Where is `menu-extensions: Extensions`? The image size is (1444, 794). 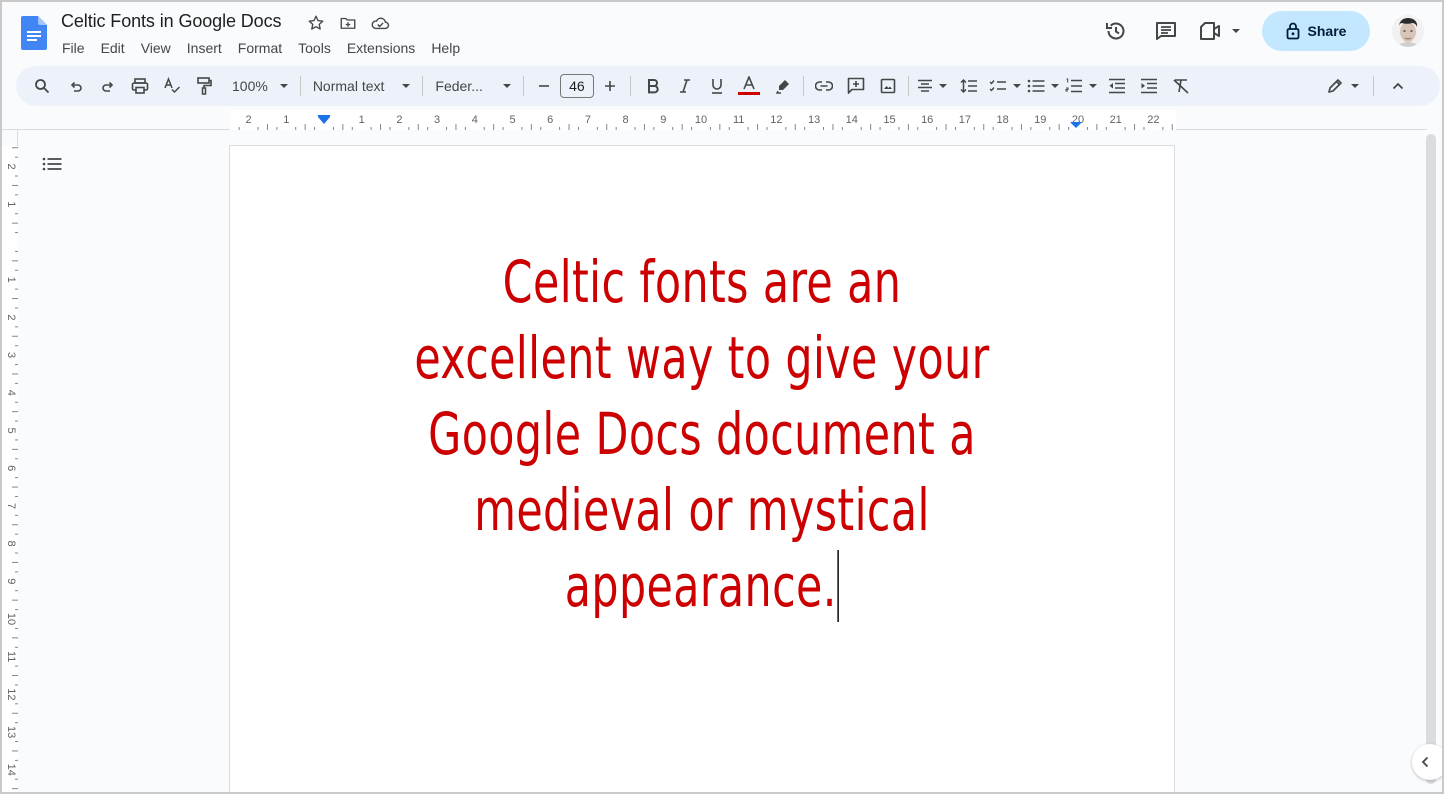 menu-extensions: Extensions is located at coordinates (381, 48).